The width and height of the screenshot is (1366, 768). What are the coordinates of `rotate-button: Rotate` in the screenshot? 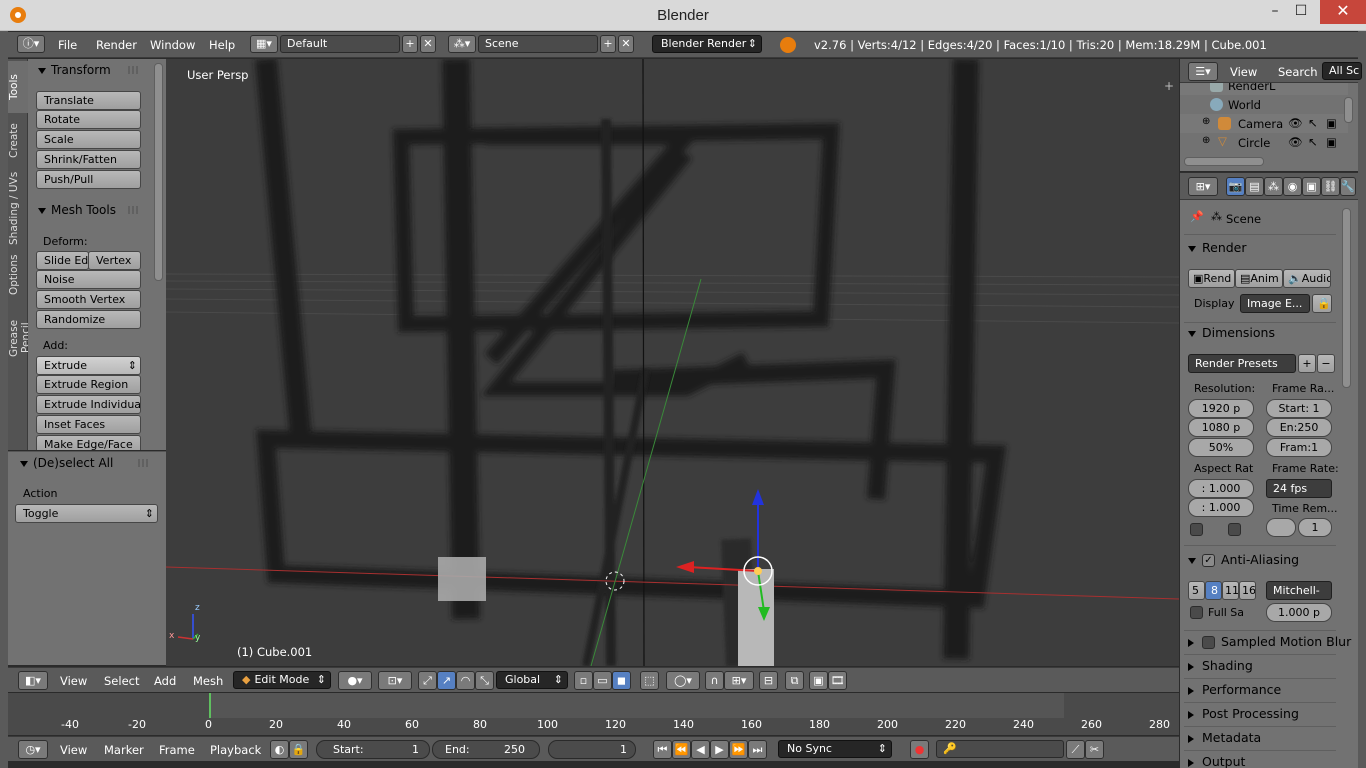 It's located at (88, 119).